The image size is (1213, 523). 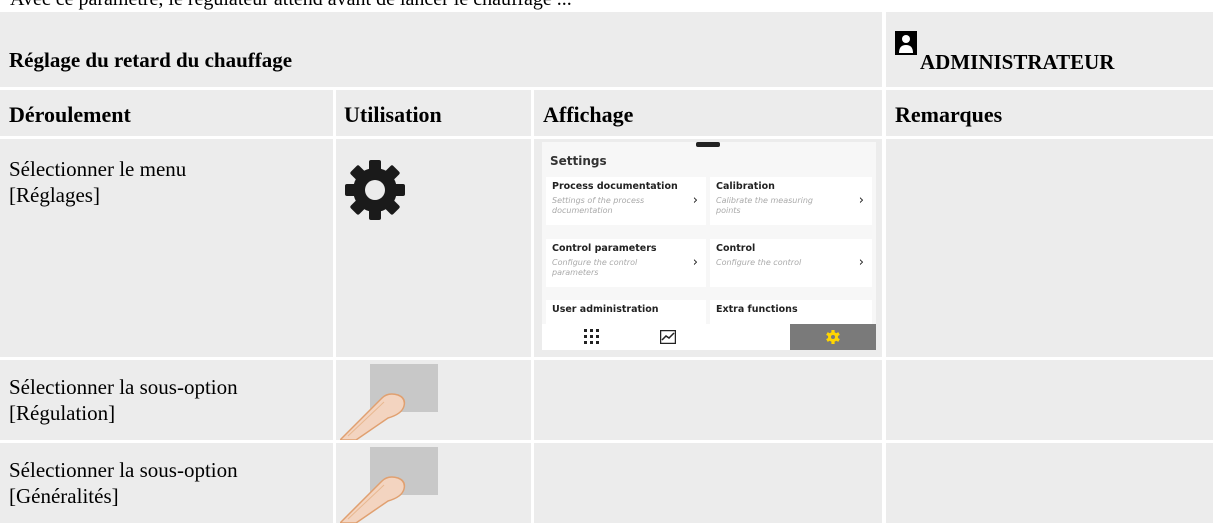 I want to click on step-text: Sélectionner la sous-option [Régulation], so click(x=123, y=400).